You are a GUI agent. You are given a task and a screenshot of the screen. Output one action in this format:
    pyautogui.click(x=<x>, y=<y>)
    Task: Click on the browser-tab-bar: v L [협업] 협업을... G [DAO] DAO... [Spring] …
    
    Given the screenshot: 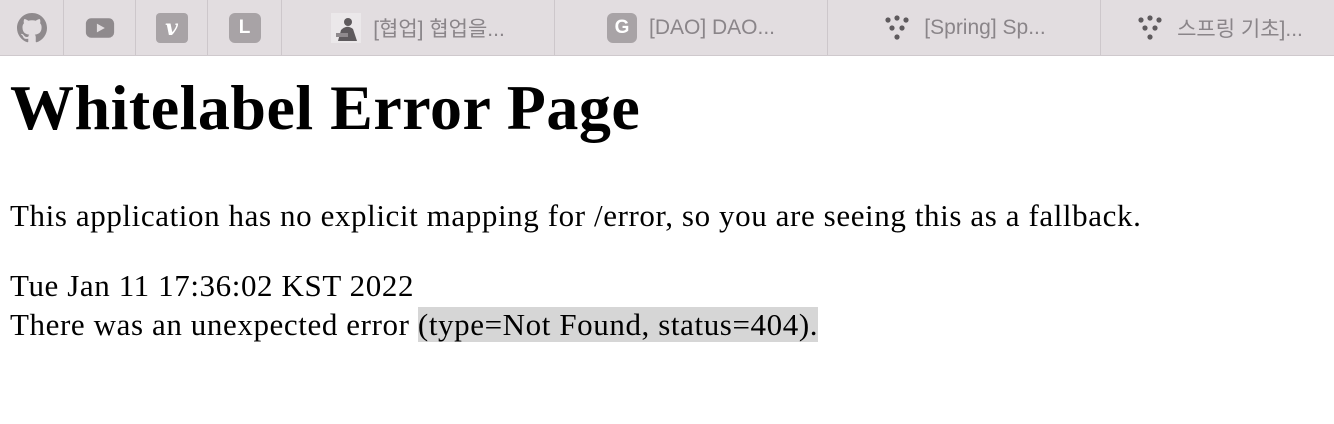 What is the action you would take?
    pyautogui.click(x=667, y=28)
    